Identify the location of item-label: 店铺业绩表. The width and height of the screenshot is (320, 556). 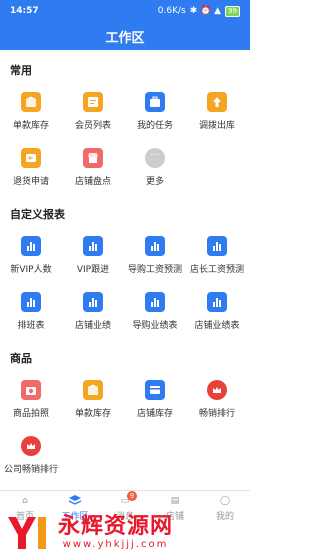
(217, 326).